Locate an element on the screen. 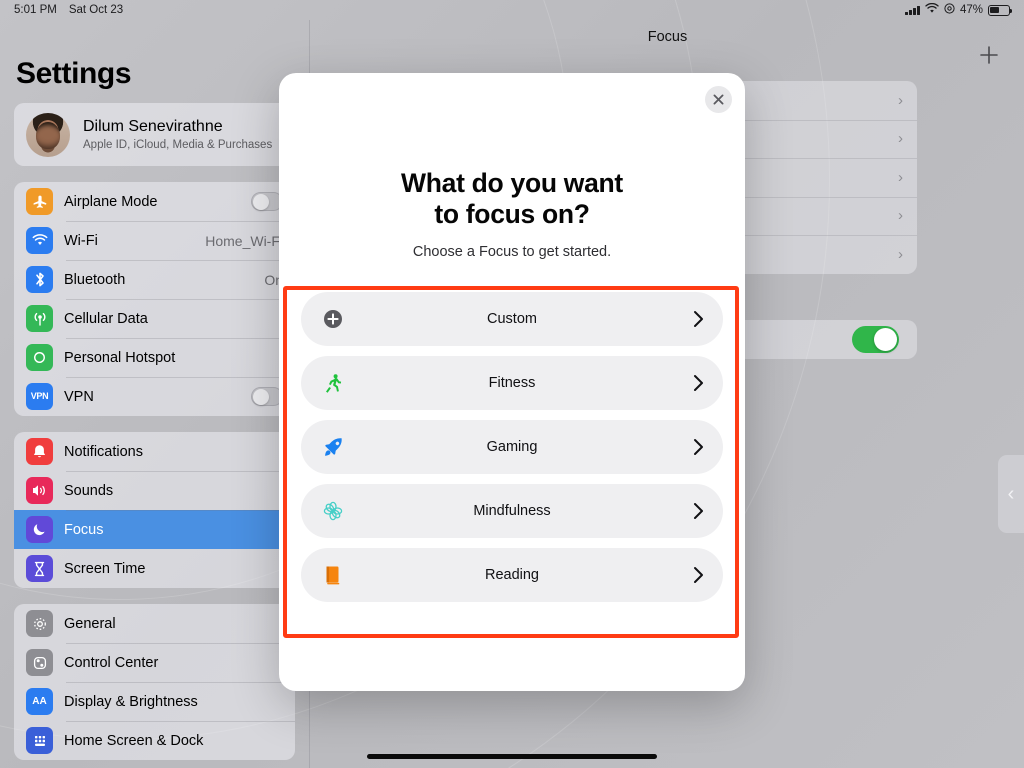 This screenshot has width=1024, height=768. sidebar-item-label: Screen Time is located at coordinates (105, 568).